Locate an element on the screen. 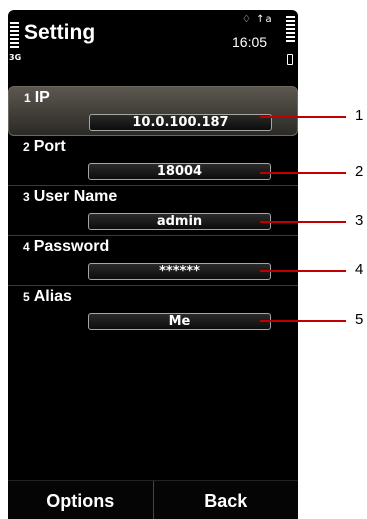  back-softkey: Back is located at coordinates (225, 500).